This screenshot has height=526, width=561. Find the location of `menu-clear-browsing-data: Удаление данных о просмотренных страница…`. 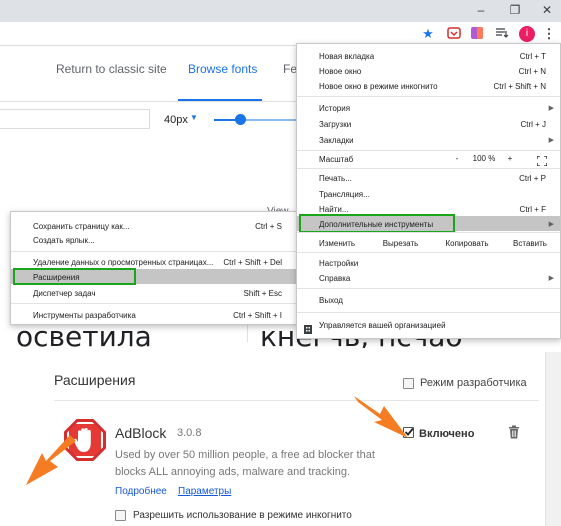

menu-clear-browsing-data: Удаление данных о просмотренных страница… is located at coordinates (123, 262).